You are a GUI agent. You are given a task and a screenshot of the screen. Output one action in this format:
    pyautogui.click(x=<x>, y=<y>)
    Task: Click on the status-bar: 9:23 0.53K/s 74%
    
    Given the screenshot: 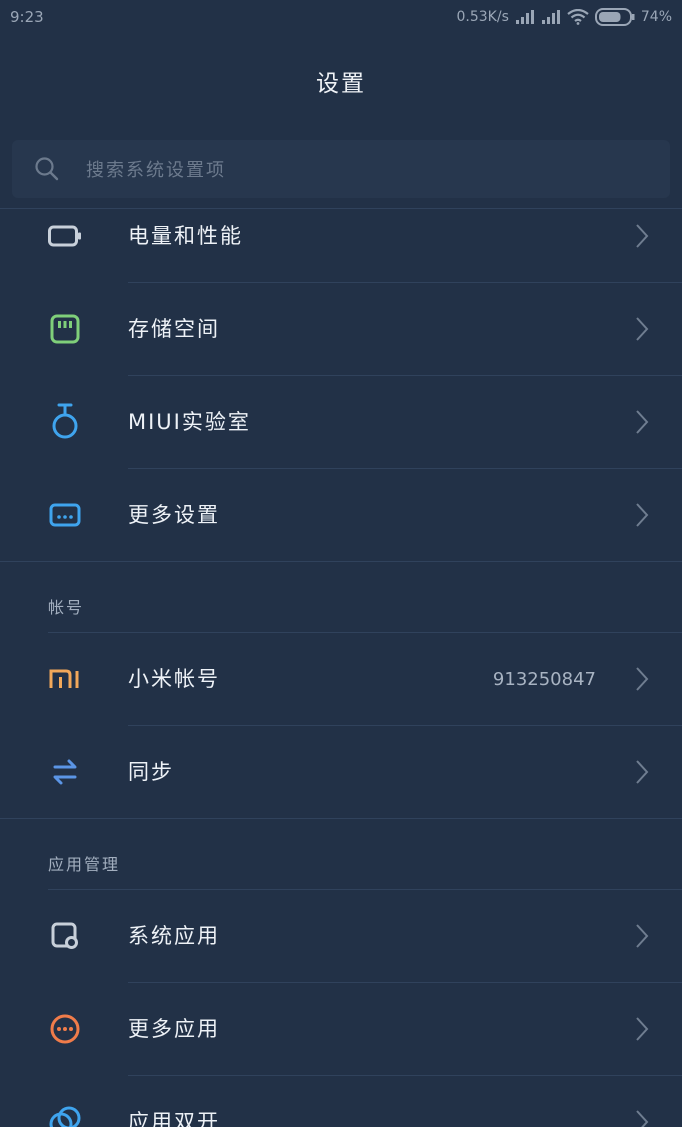 What is the action you would take?
    pyautogui.click(x=341, y=17)
    